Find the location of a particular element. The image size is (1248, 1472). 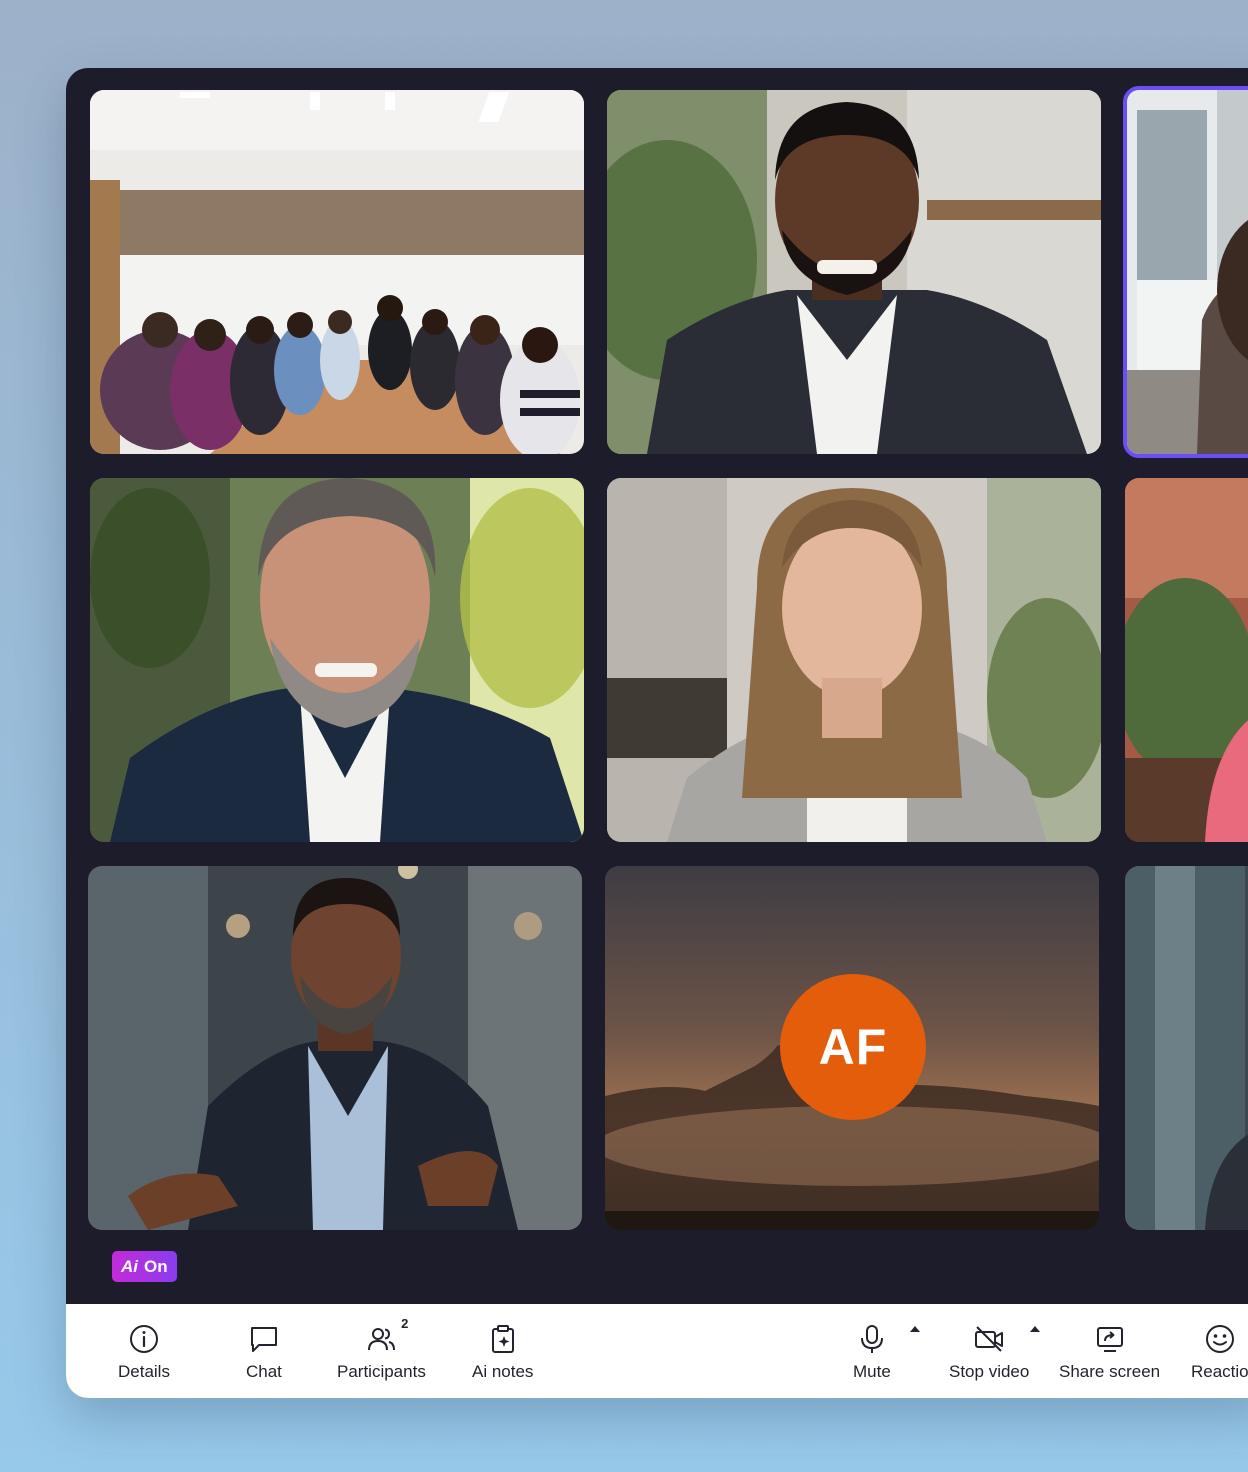

details-button: Details is located at coordinates (144, 1352).